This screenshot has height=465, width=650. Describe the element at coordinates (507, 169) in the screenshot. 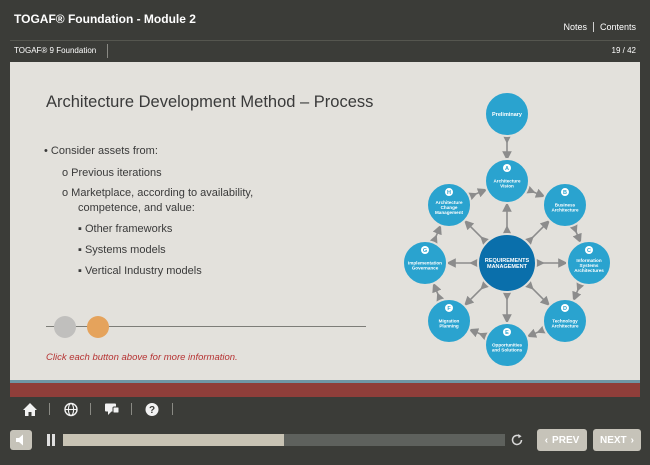

I see `phase-letter: A` at that location.